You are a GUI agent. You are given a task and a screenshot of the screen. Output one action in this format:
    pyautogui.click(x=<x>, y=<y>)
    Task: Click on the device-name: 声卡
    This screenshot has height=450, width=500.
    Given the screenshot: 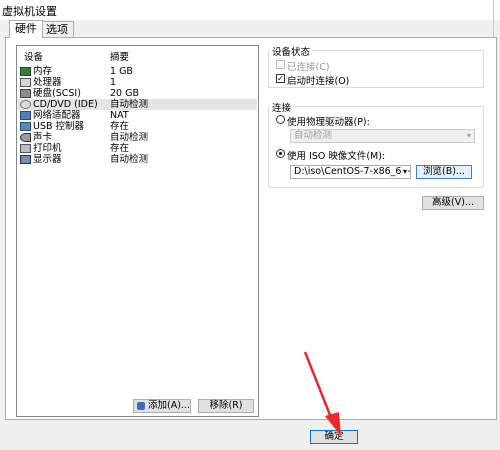 What is the action you would take?
    pyautogui.click(x=43, y=137)
    